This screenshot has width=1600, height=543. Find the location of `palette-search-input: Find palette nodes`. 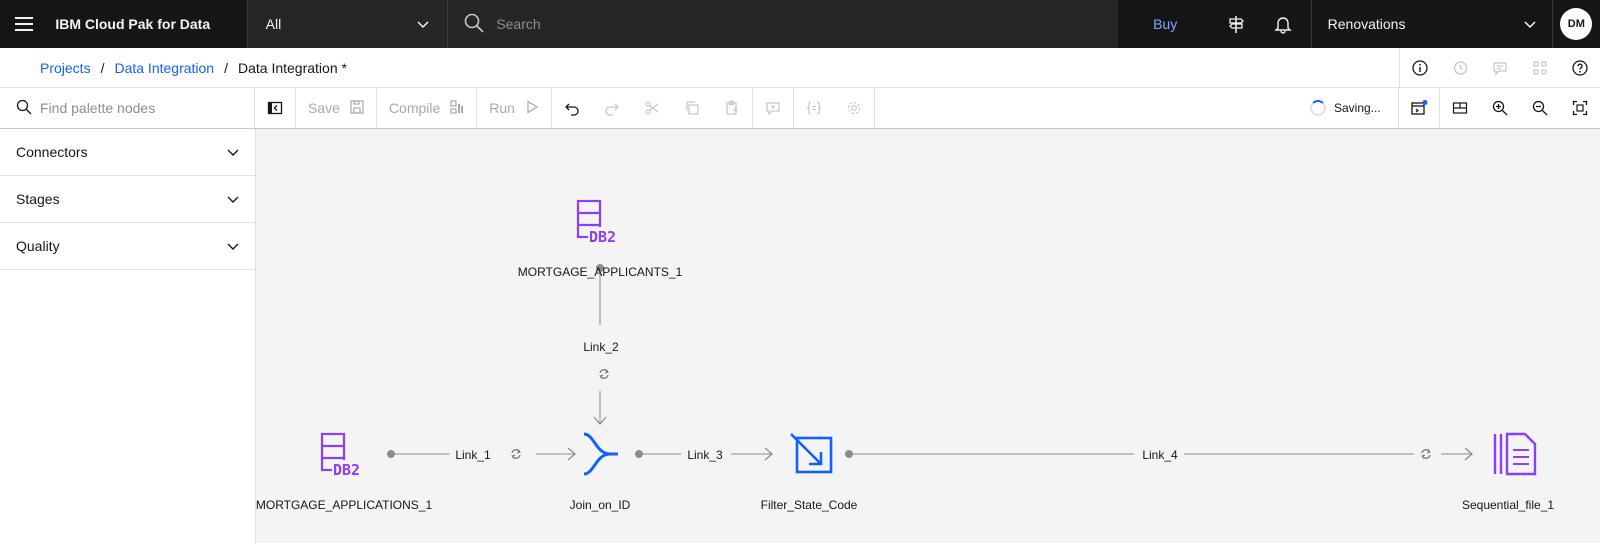

palette-search-input: Find palette nodes is located at coordinates (127, 108).